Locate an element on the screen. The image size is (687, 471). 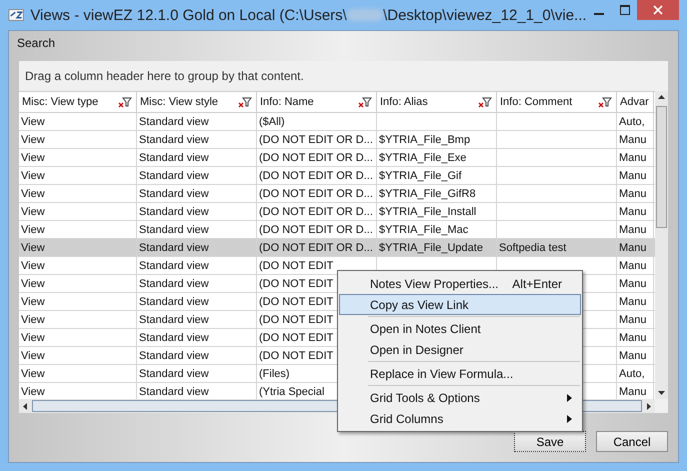
table-cell: ($All) is located at coordinates (272, 122).